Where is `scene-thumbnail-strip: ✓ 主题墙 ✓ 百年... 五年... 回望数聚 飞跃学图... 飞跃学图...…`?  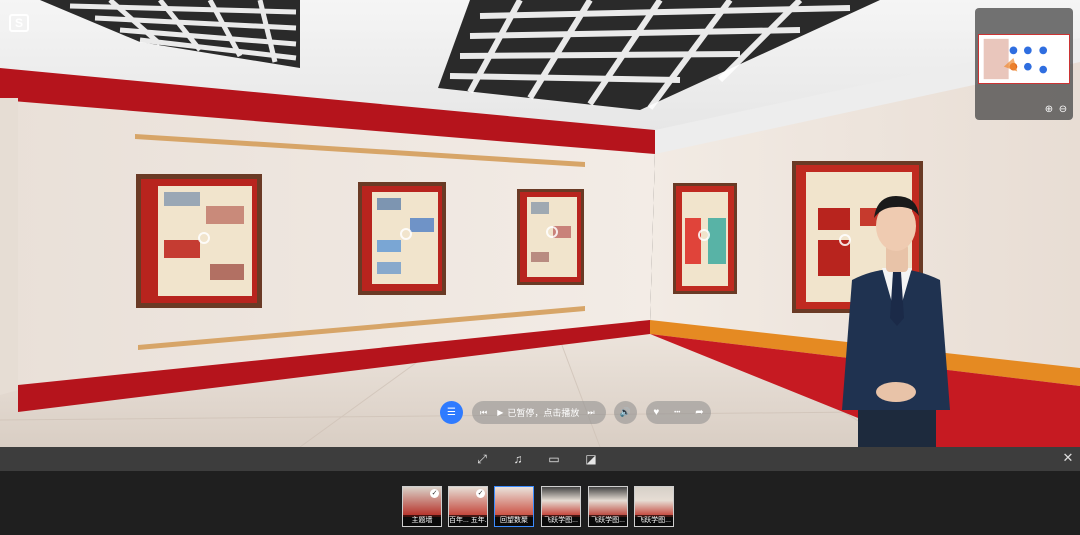 scene-thumbnail-strip: ✓ 主题墙 ✓ 百年... 五年... 回望数聚 飞跃学图... 飞跃学图...… is located at coordinates (540, 503).